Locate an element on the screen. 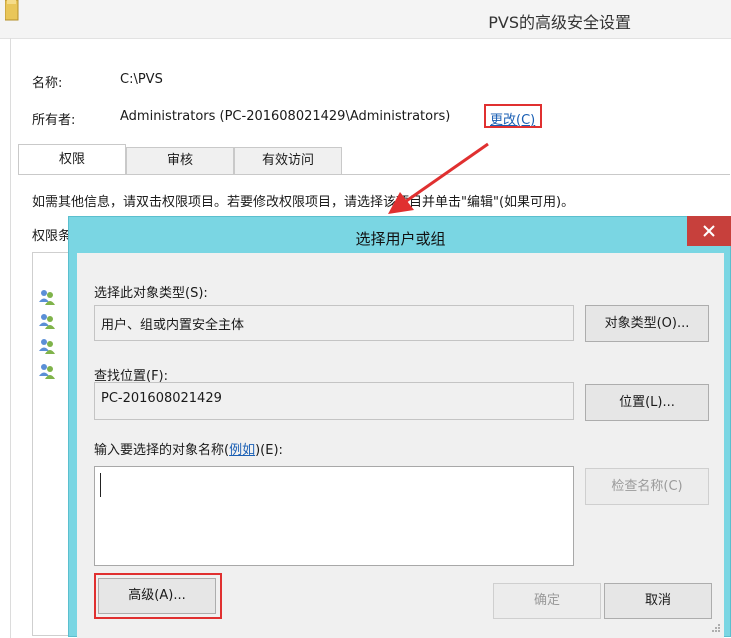 This screenshot has width=731, height=638. ok-button: 确定 is located at coordinates (547, 601).